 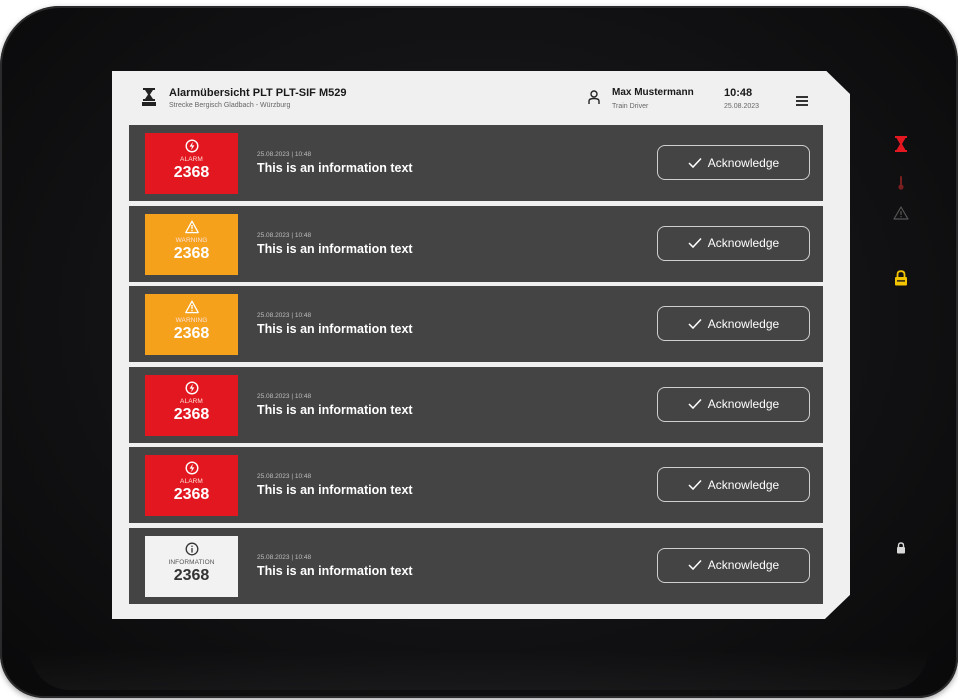 What do you see at coordinates (738, 93) in the screenshot?
I see `clock-time: 10:48` at bounding box center [738, 93].